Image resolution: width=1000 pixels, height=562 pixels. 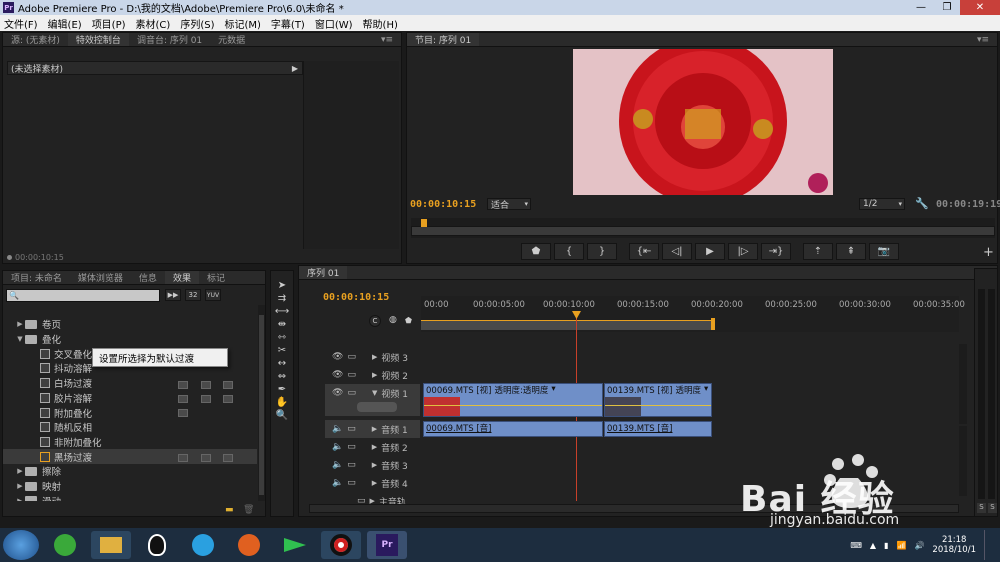 I want to click on taskbar-recorder-icon, so click(x=341, y=545).